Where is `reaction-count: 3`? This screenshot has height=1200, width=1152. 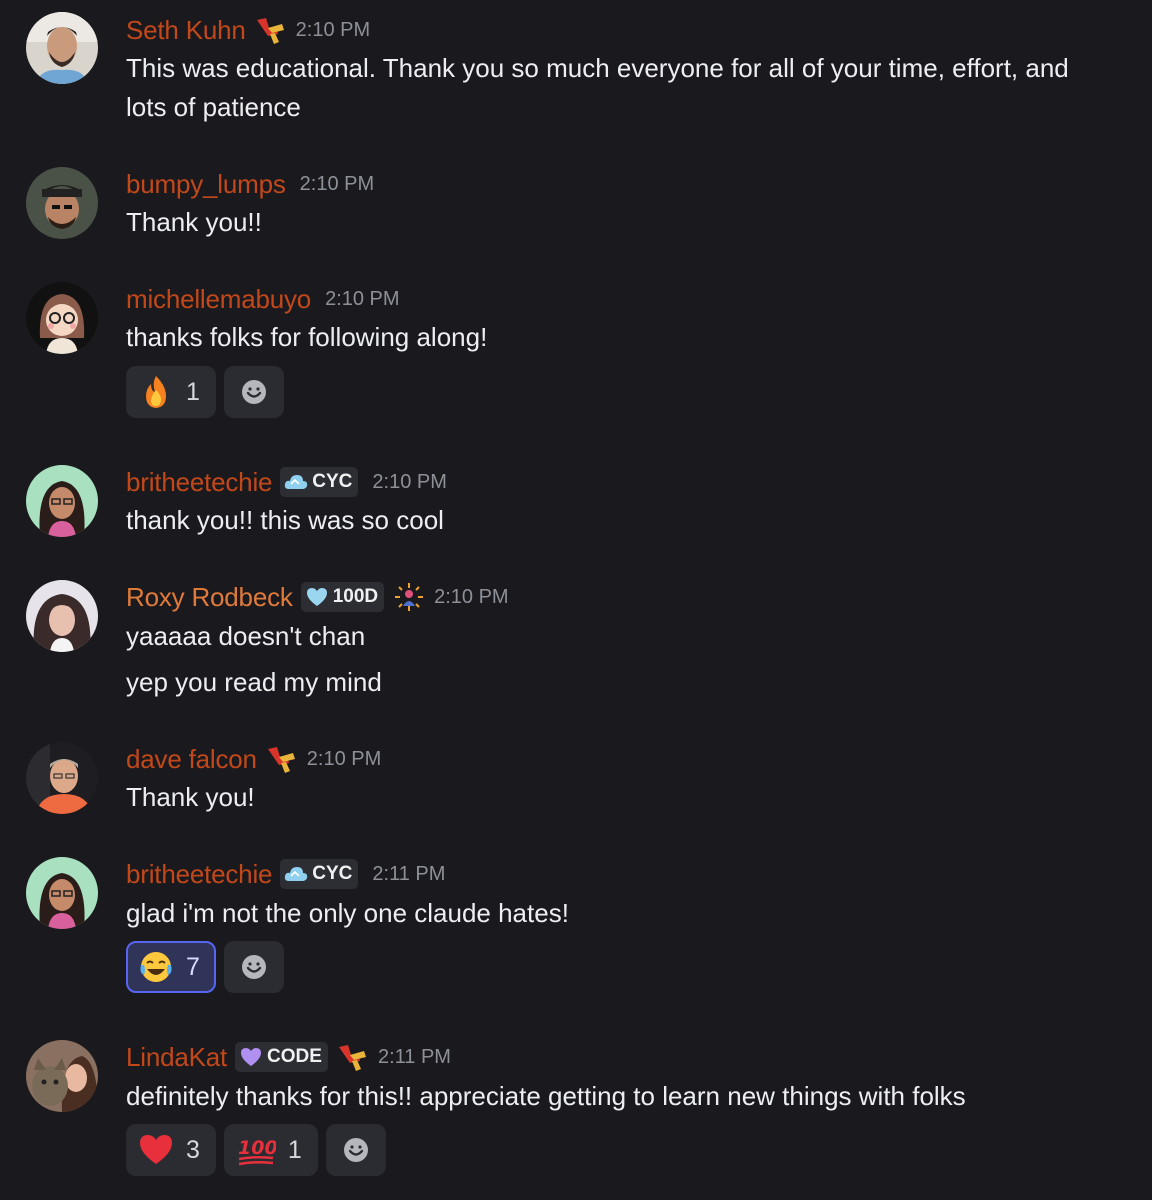 reaction-count: 3 is located at coordinates (193, 1149).